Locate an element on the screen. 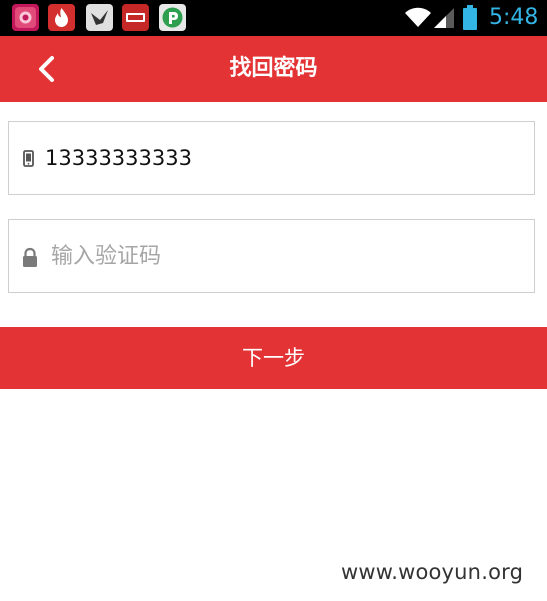 Image resolution: width=547 pixels, height=601 pixels. phone-field is located at coordinates (271, 158).